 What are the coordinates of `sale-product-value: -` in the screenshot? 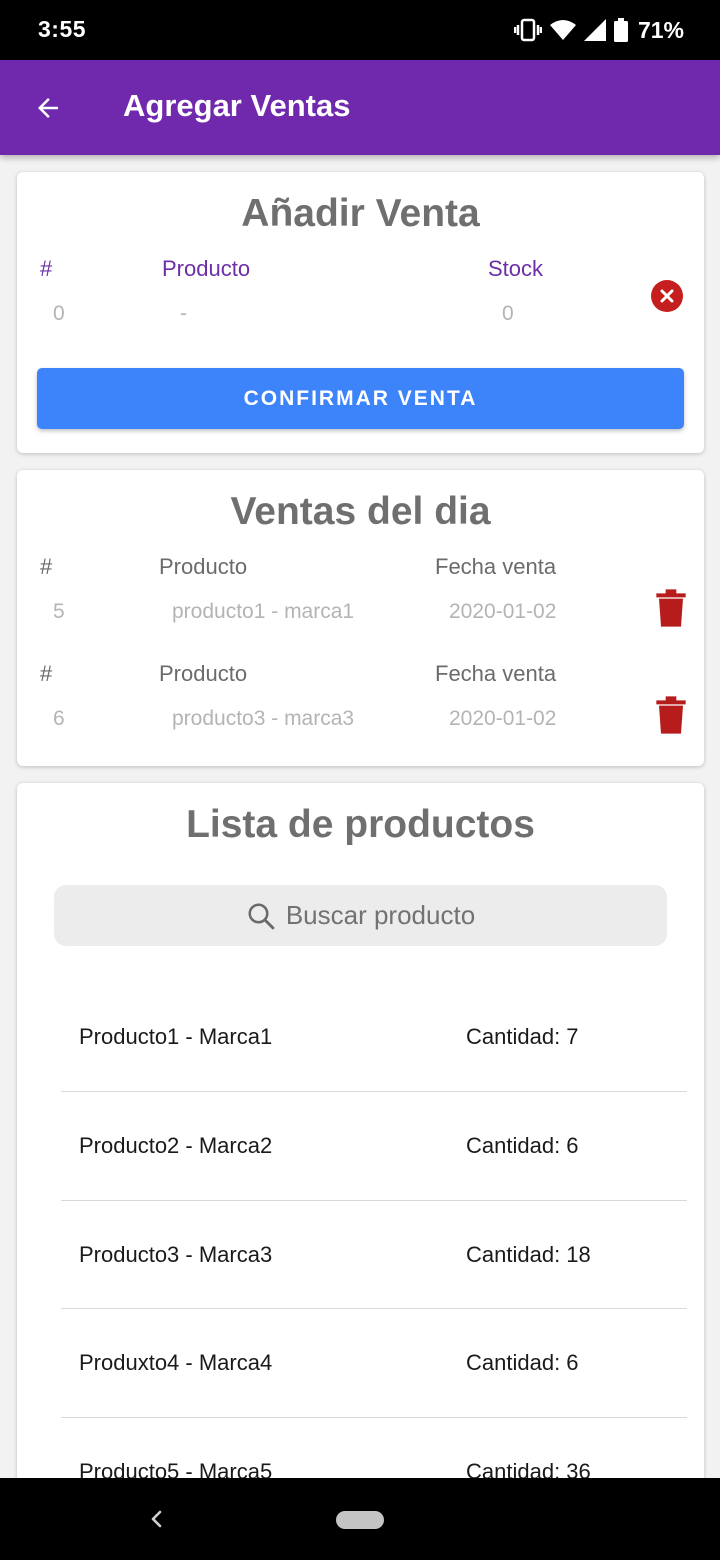 It's located at (183, 313).